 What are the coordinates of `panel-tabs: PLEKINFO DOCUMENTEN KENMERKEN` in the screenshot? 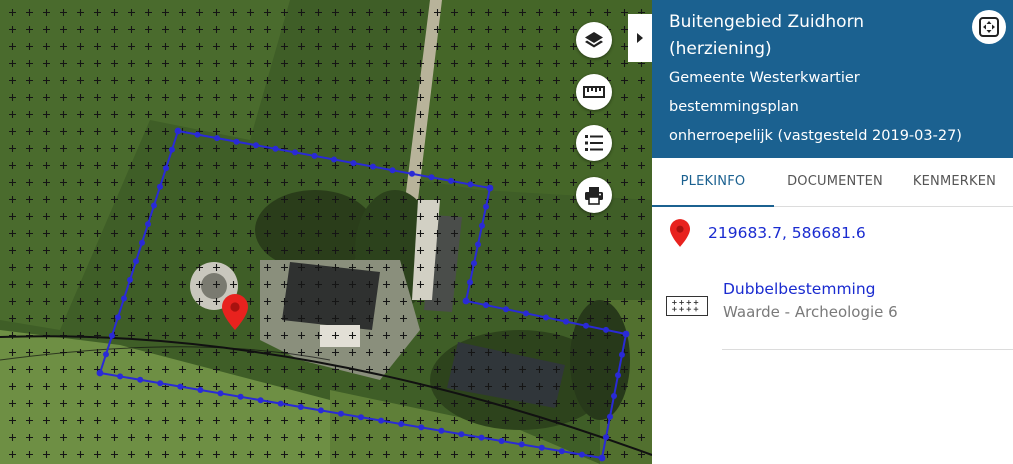 It's located at (832, 182).